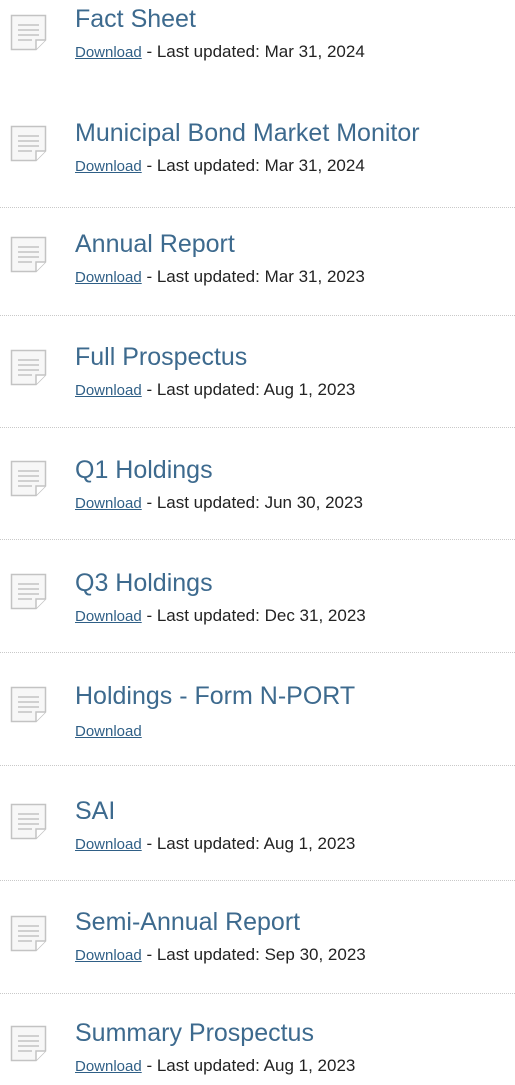 This screenshot has height=1085, width=515. Describe the element at coordinates (155, 244) in the screenshot. I see `document-title-link: Annual Report` at that location.